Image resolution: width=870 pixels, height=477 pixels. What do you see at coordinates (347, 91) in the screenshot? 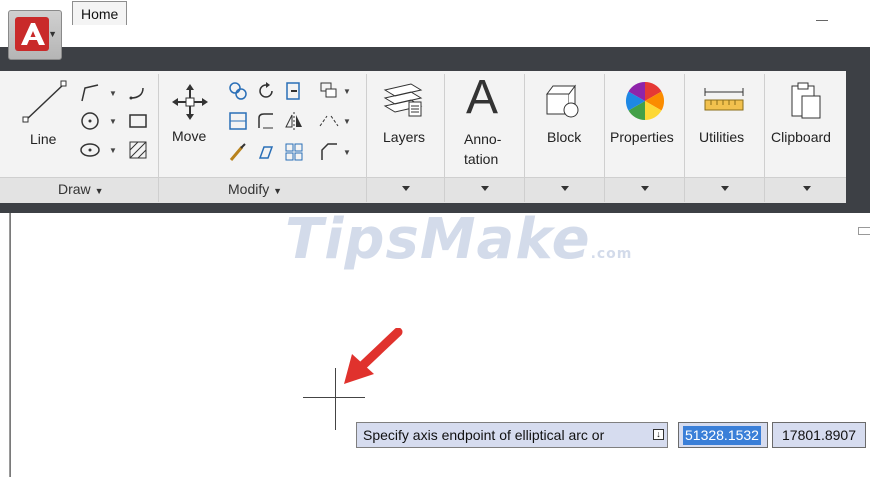
I see `array-dropdown-icon: ▼` at bounding box center [347, 91].